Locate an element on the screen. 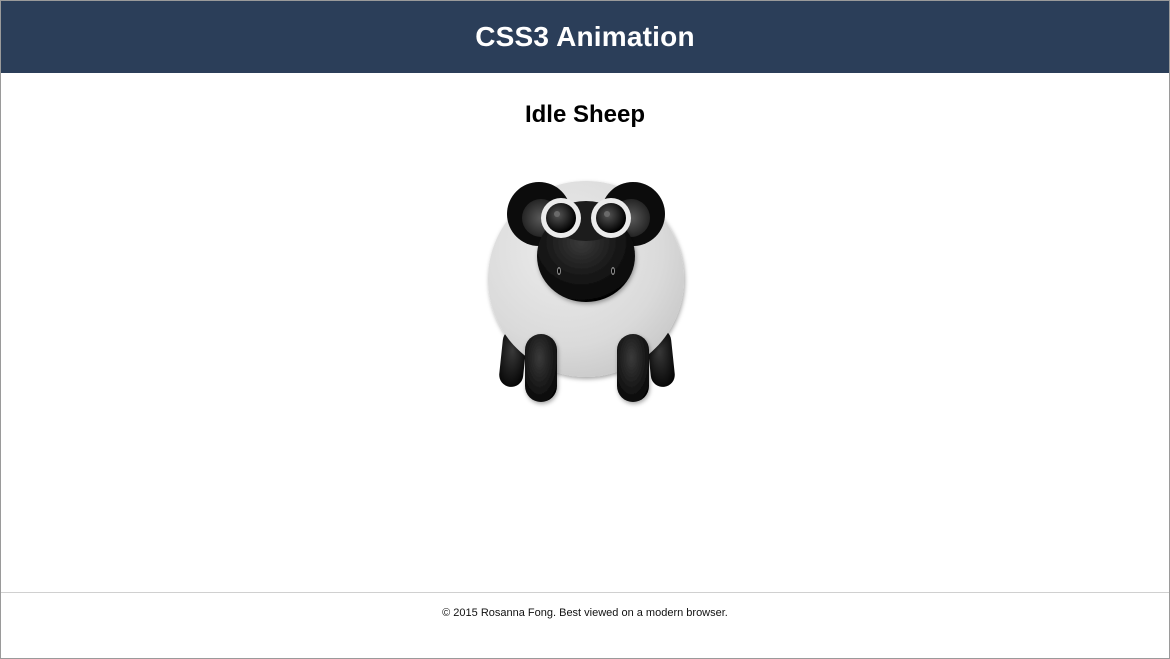 The image size is (1170, 659). left-eye is located at coordinates (561, 218).